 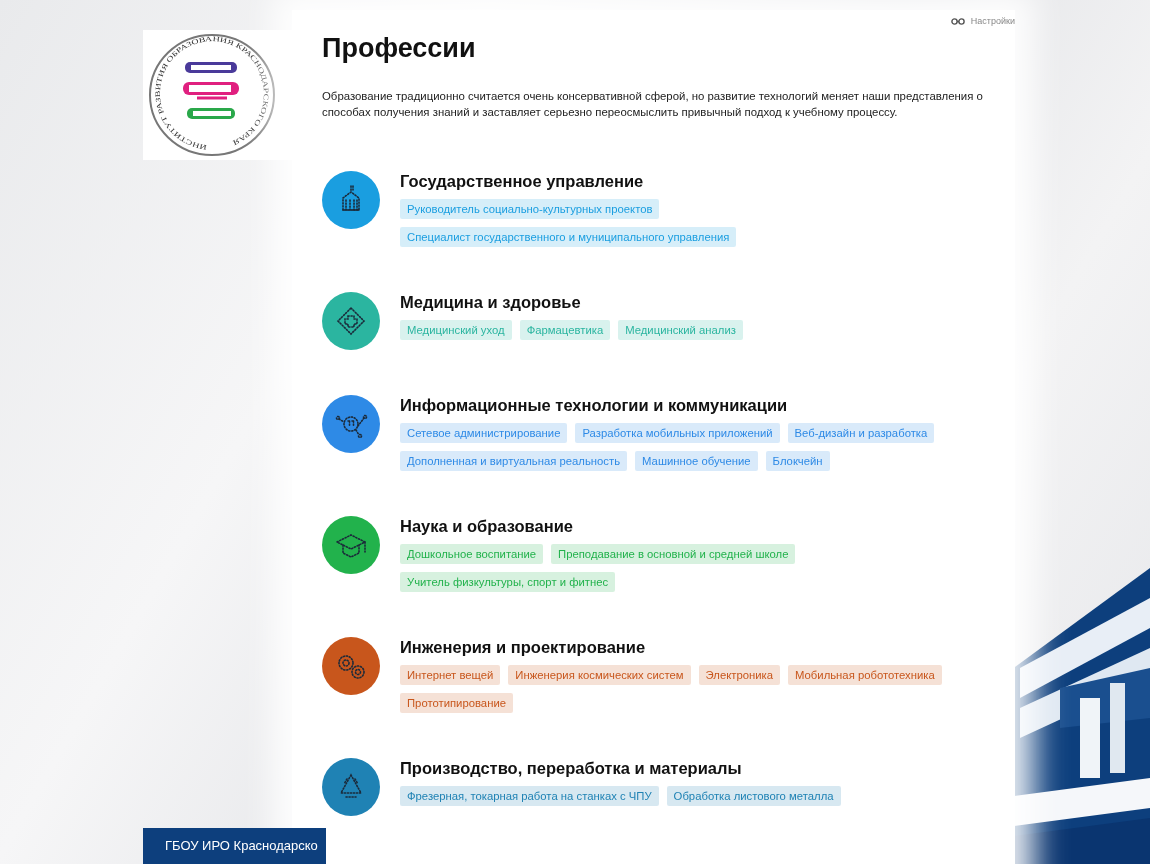 What do you see at coordinates (599, 675) in the screenshot?
I see `profession-tag: Инженерия космических систем` at bounding box center [599, 675].